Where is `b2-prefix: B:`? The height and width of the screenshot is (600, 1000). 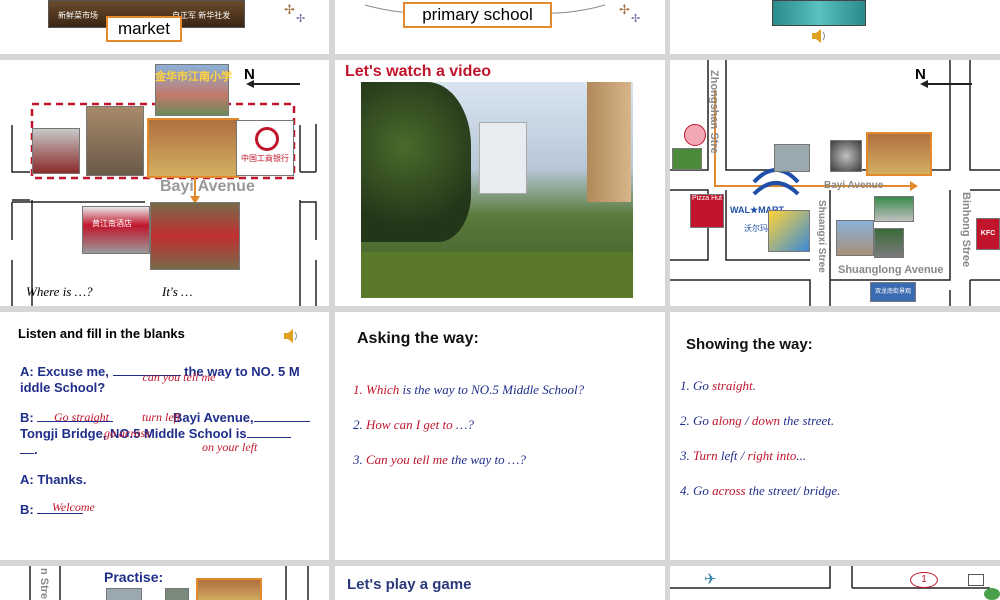
b2-prefix: B: is located at coordinates (29, 509).